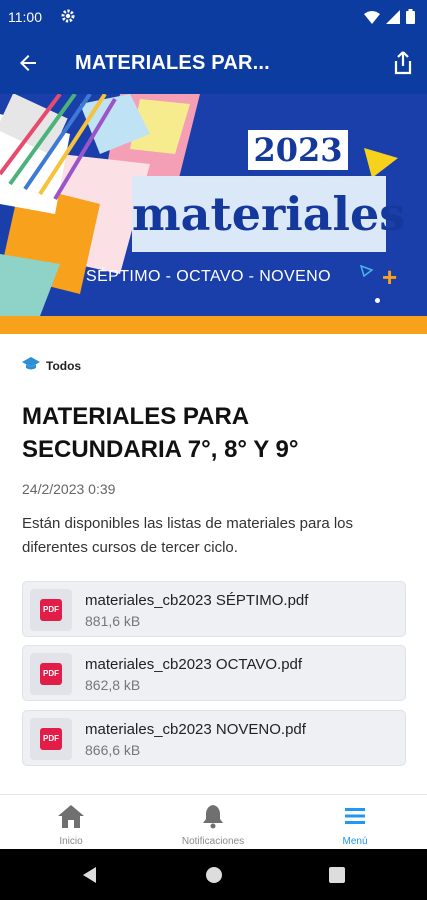  I want to click on battery-icon, so click(410, 19).